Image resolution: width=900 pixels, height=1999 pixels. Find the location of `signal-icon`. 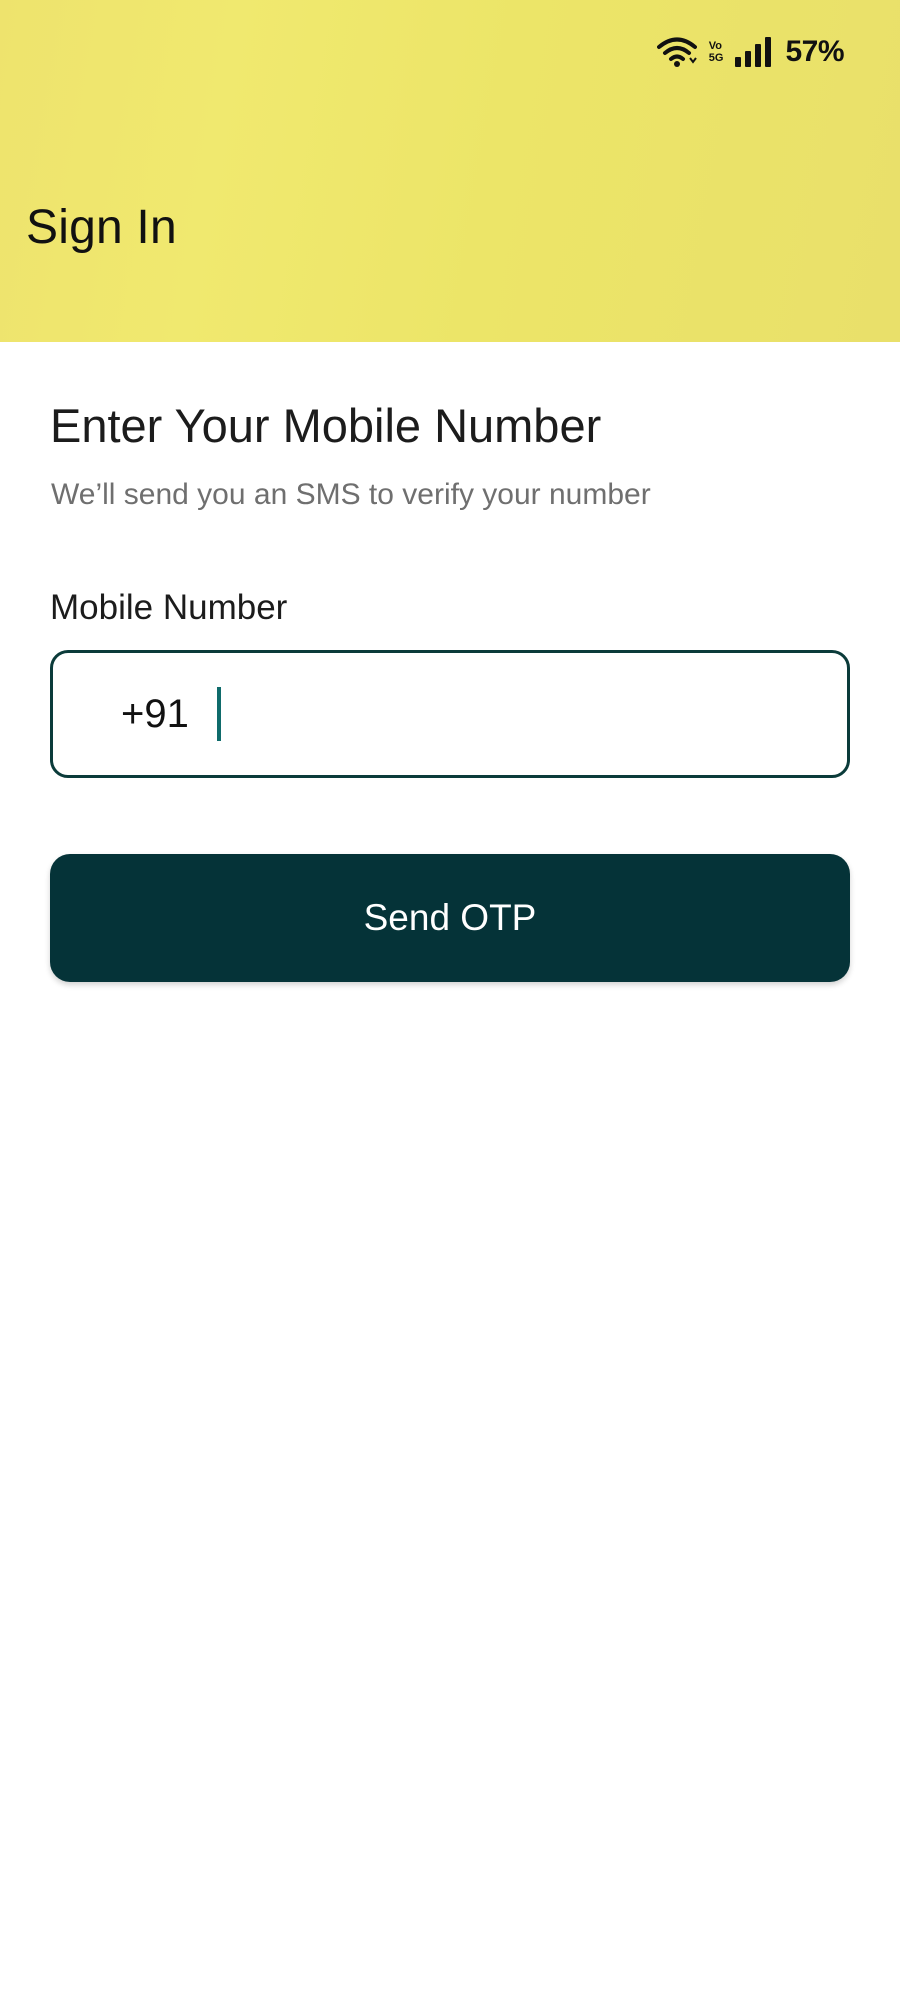

signal-icon is located at coordinates (754, 52).